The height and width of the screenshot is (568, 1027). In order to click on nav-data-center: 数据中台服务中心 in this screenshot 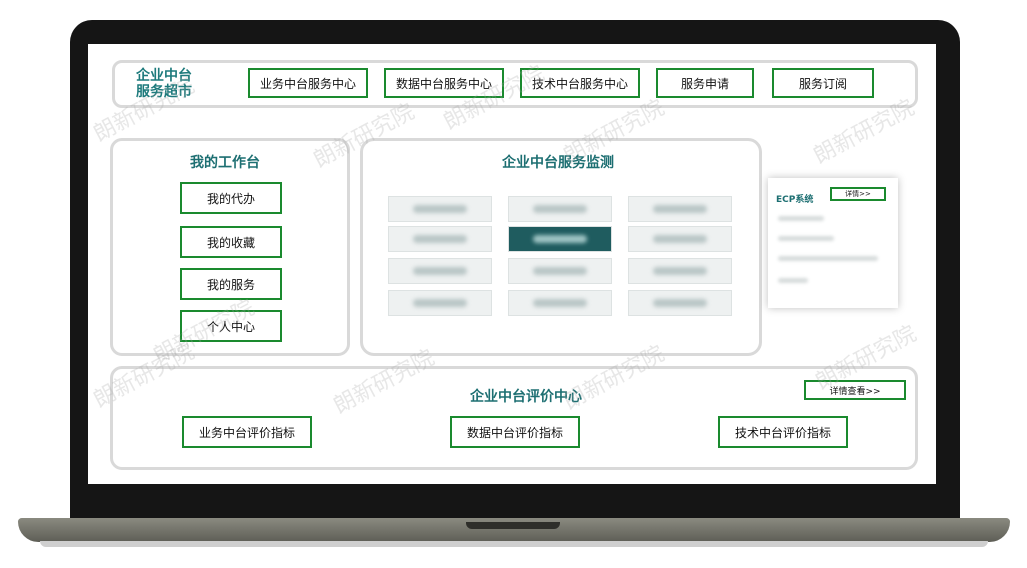, I will do `click(444, 83)`.